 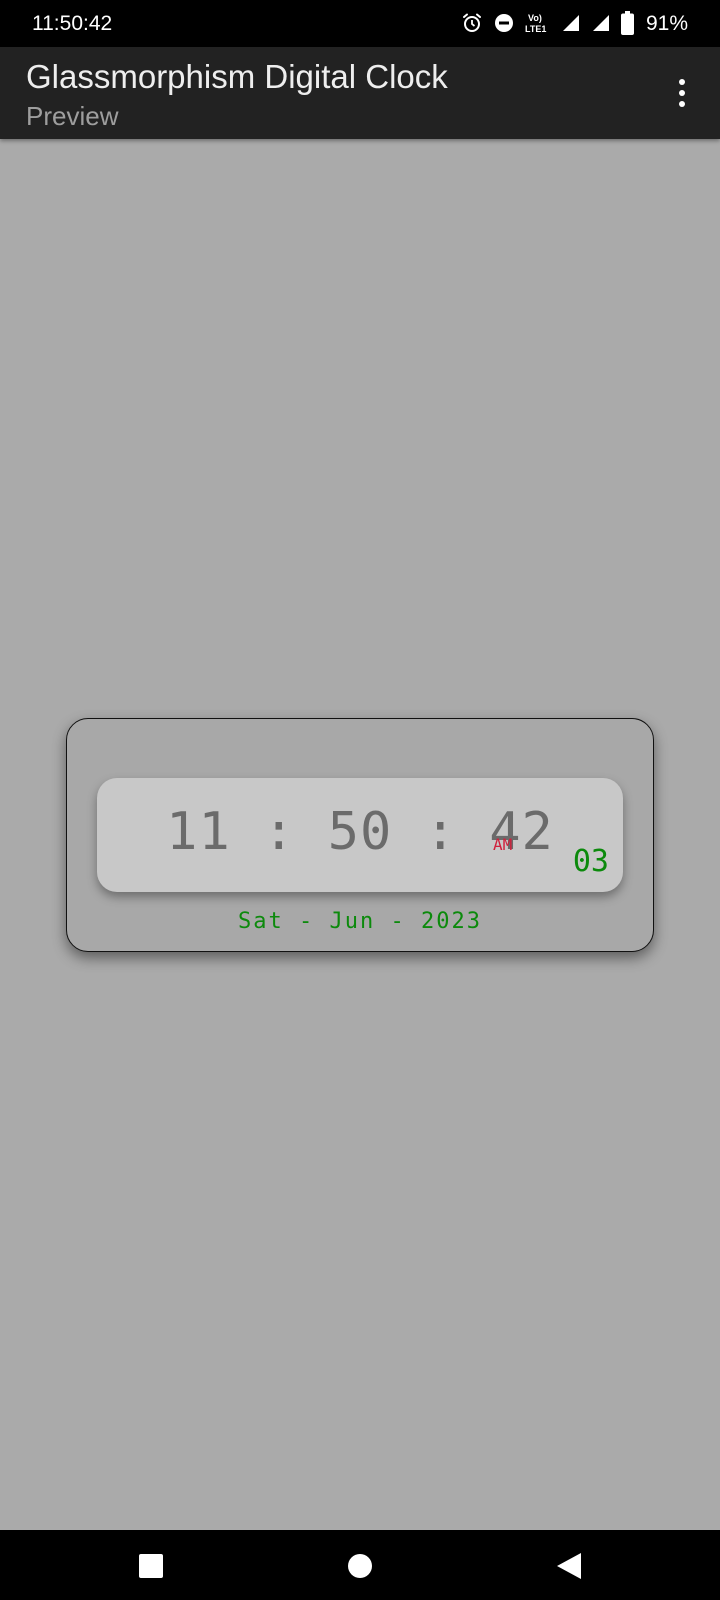 I want to click on do-not-disturb-icon, so click(x=504, y=23).